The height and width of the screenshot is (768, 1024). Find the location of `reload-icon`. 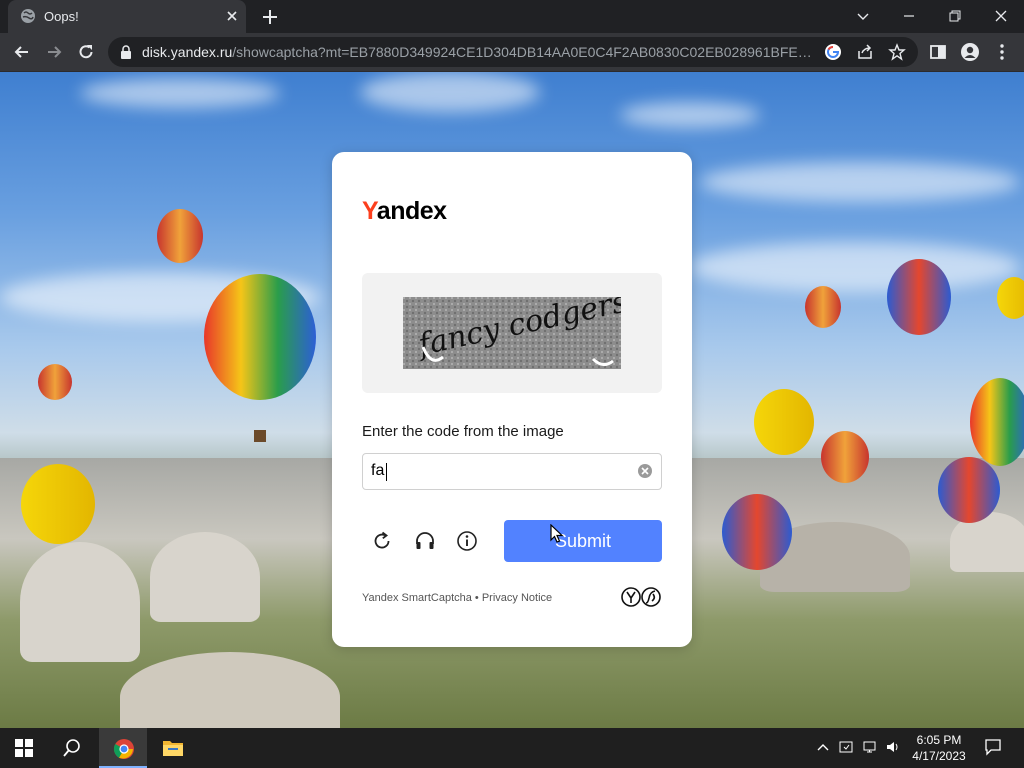

reload-icon is located at coordinates (86, 52).